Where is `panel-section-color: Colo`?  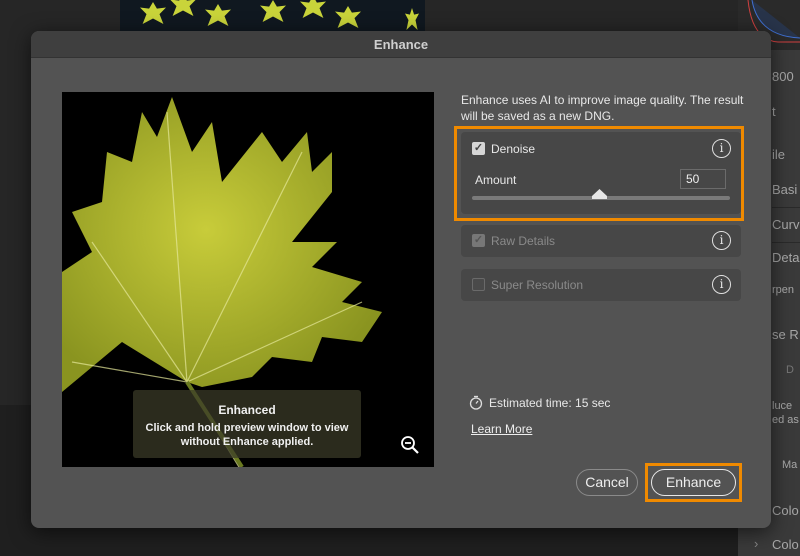
panel-section-color: Colo is located at coordinates (785, 510).